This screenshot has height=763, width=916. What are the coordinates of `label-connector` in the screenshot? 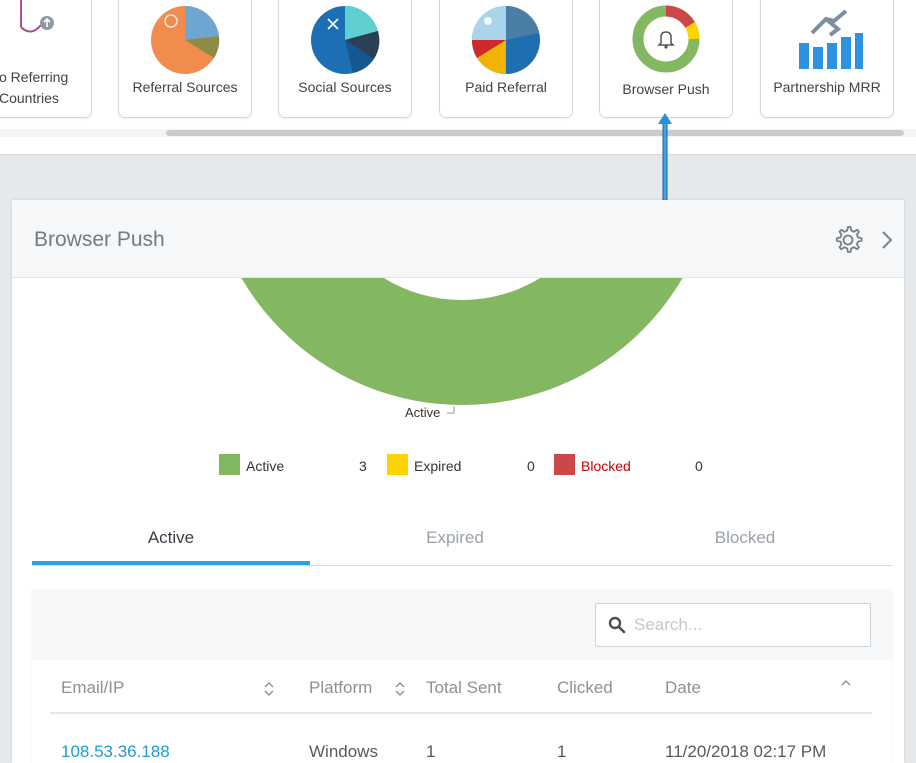 It's located at (451, 410).